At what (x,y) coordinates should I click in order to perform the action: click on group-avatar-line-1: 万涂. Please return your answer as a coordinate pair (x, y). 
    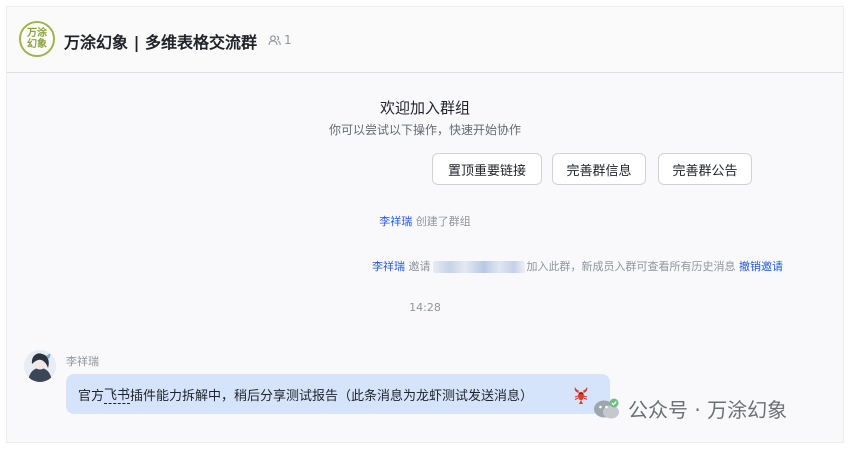
    Looking at the image, I should click on (37, 33).